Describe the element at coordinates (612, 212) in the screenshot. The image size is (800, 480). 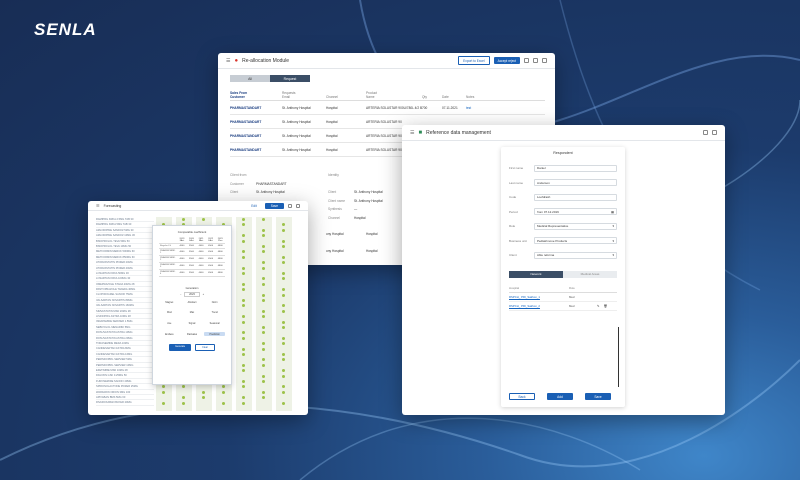
I see `calendar-icon: ▦` at that location.